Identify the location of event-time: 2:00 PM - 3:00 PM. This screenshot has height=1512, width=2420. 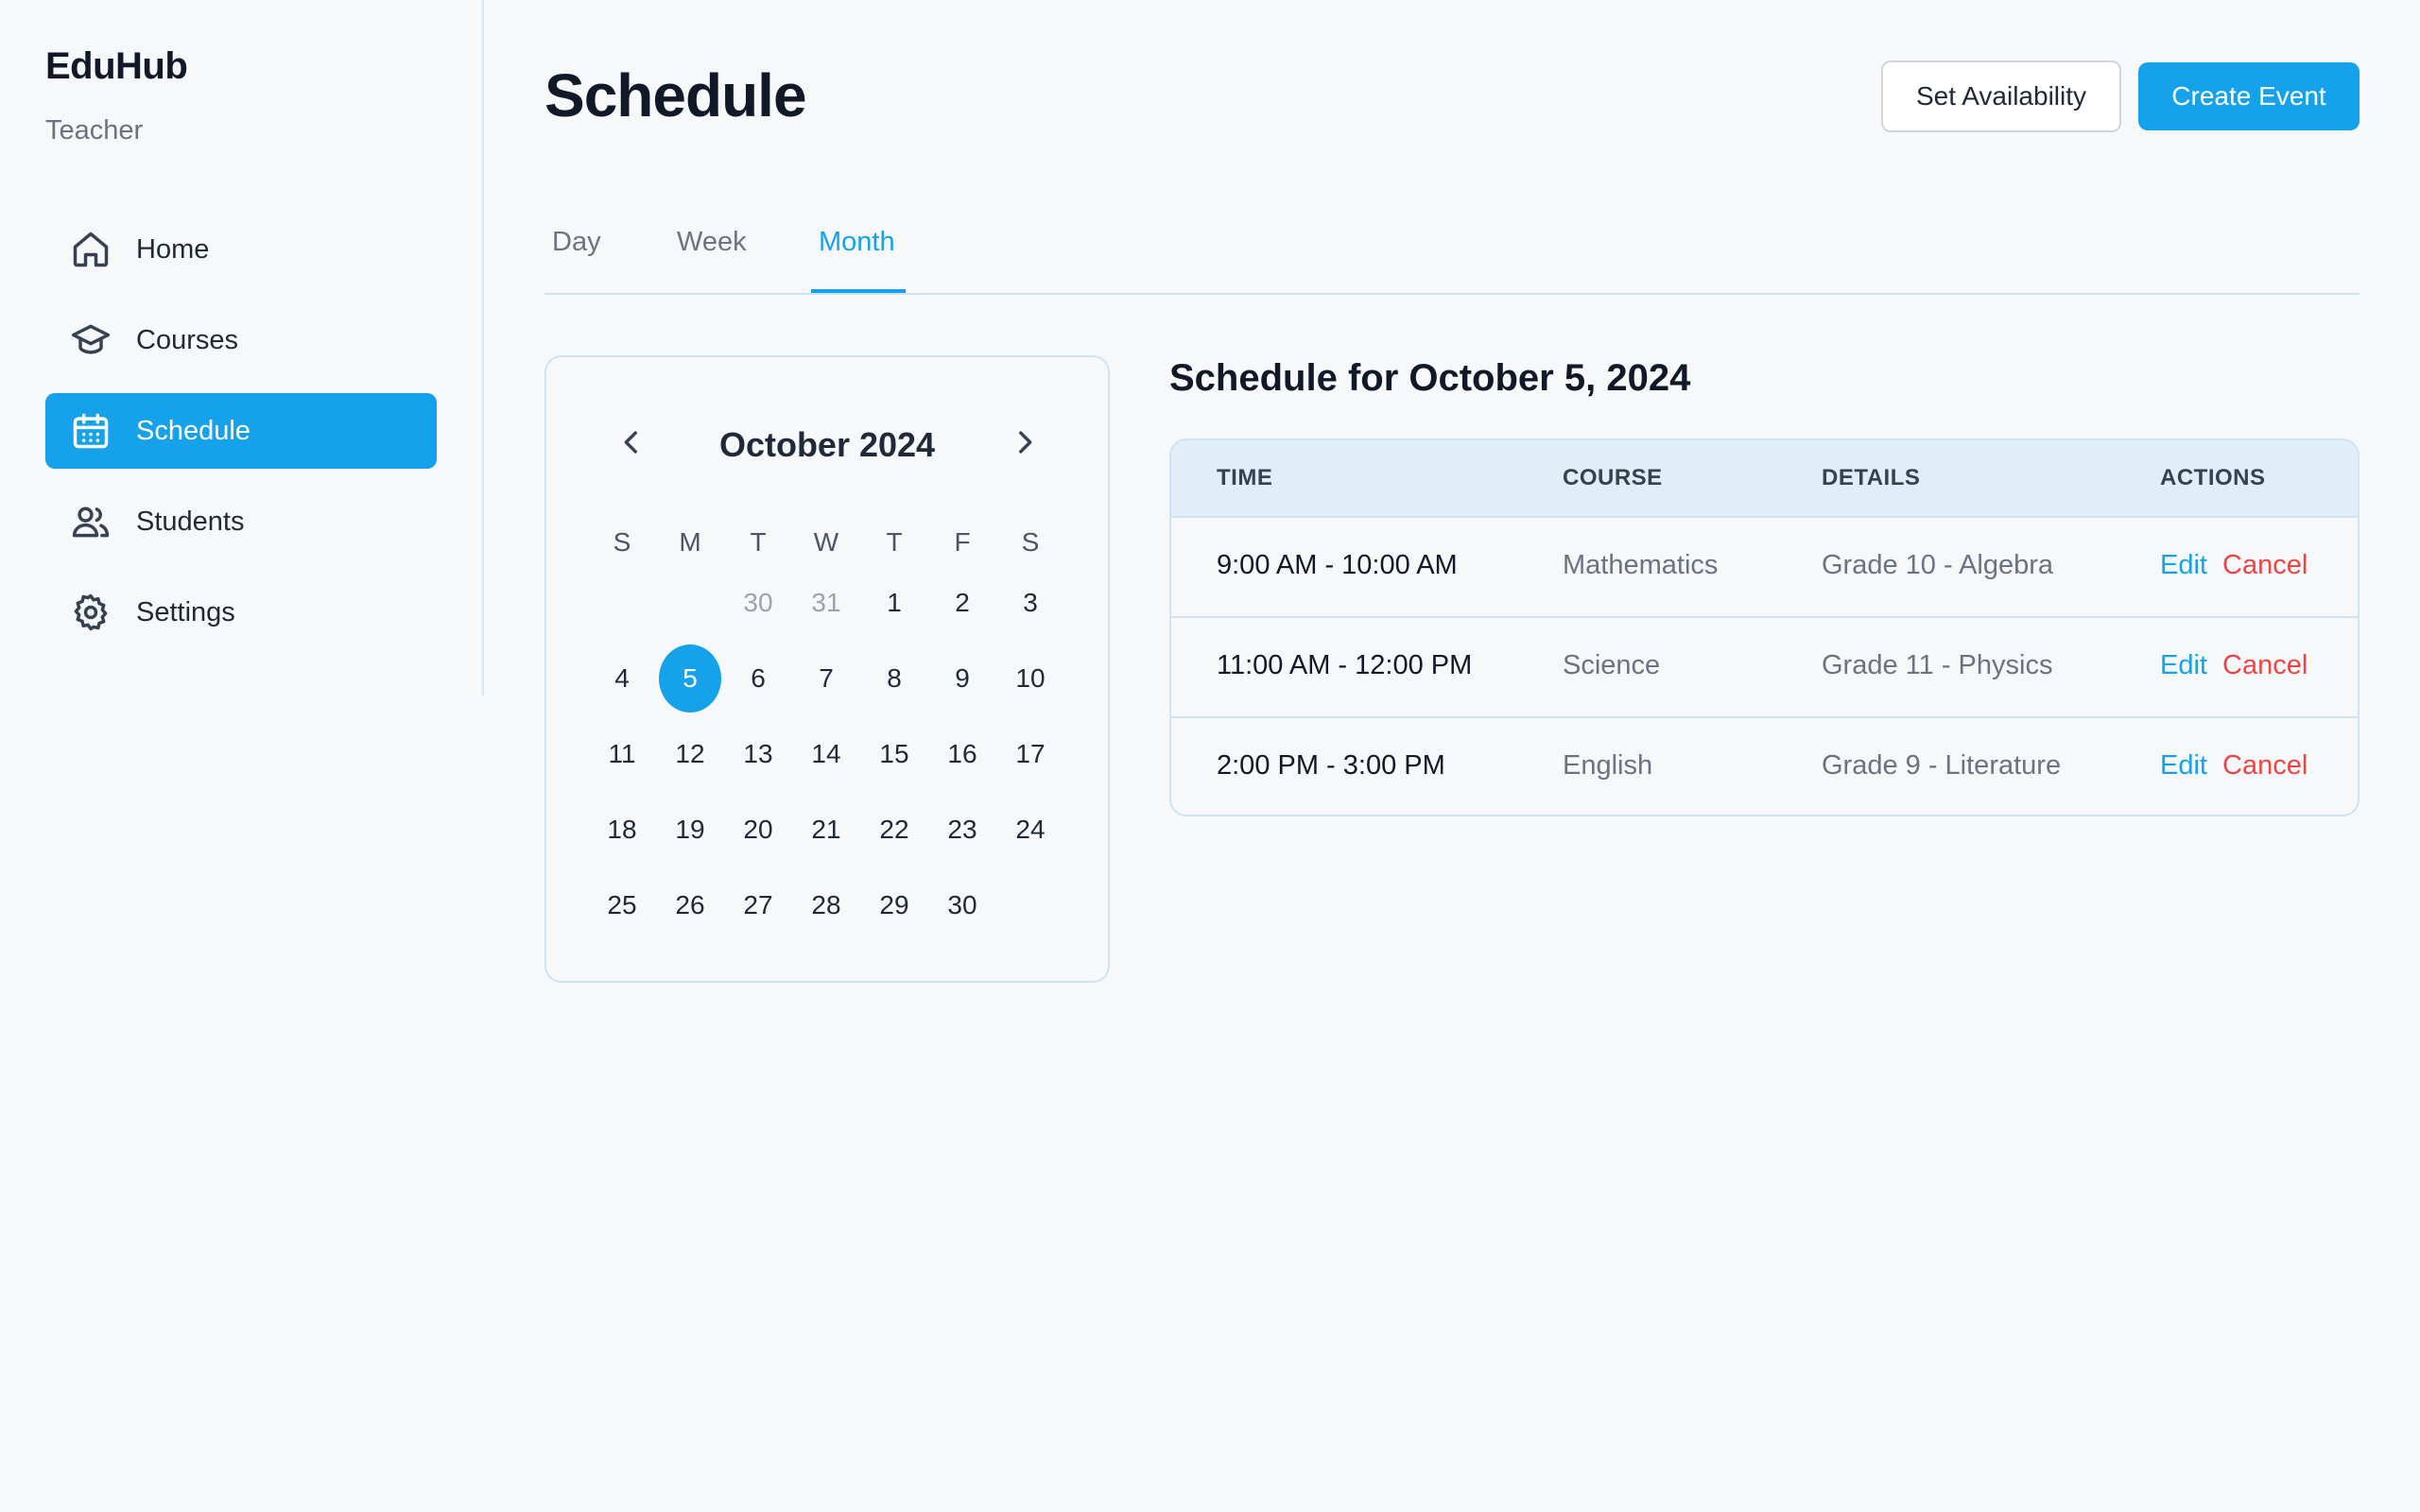
(1331, 765).